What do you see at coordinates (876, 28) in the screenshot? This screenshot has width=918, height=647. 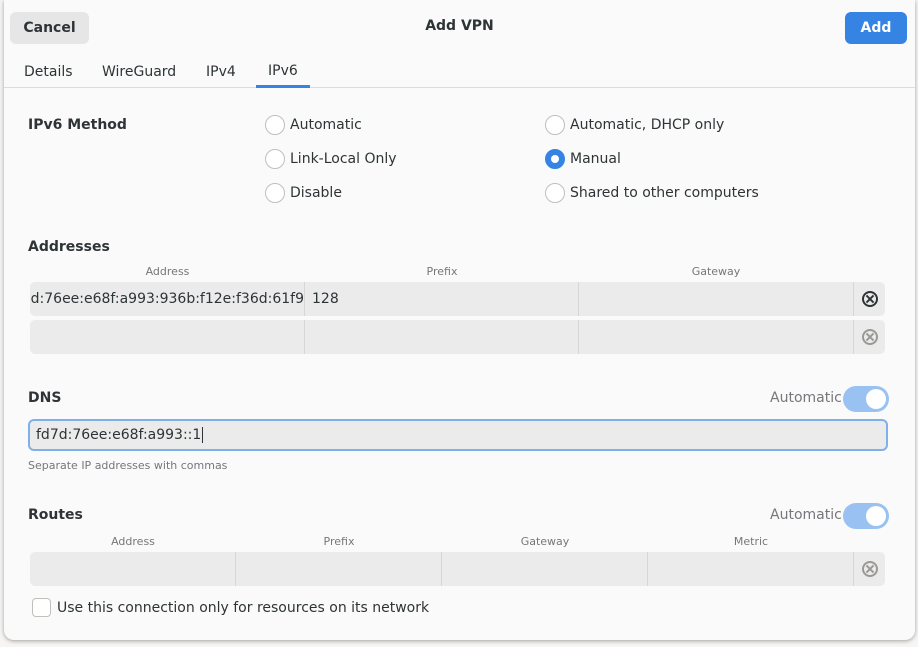 I see `add-button: Add` at bounding box center [876, 28].